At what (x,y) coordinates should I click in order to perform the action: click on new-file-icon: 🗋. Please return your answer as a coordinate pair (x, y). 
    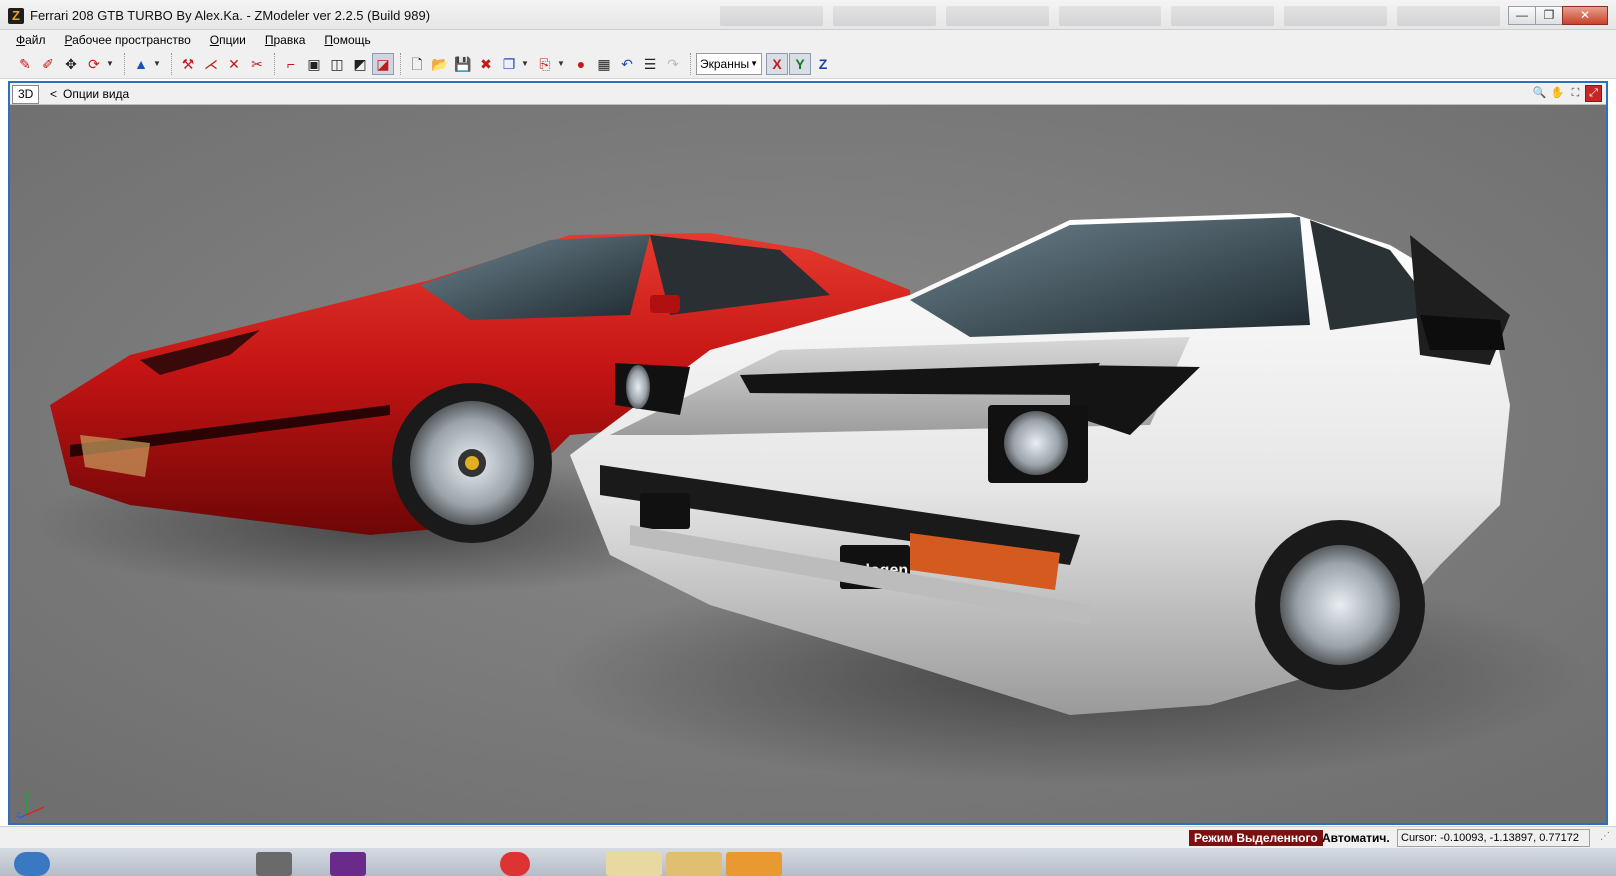
    Looking at the image, I should click on (417, 64).